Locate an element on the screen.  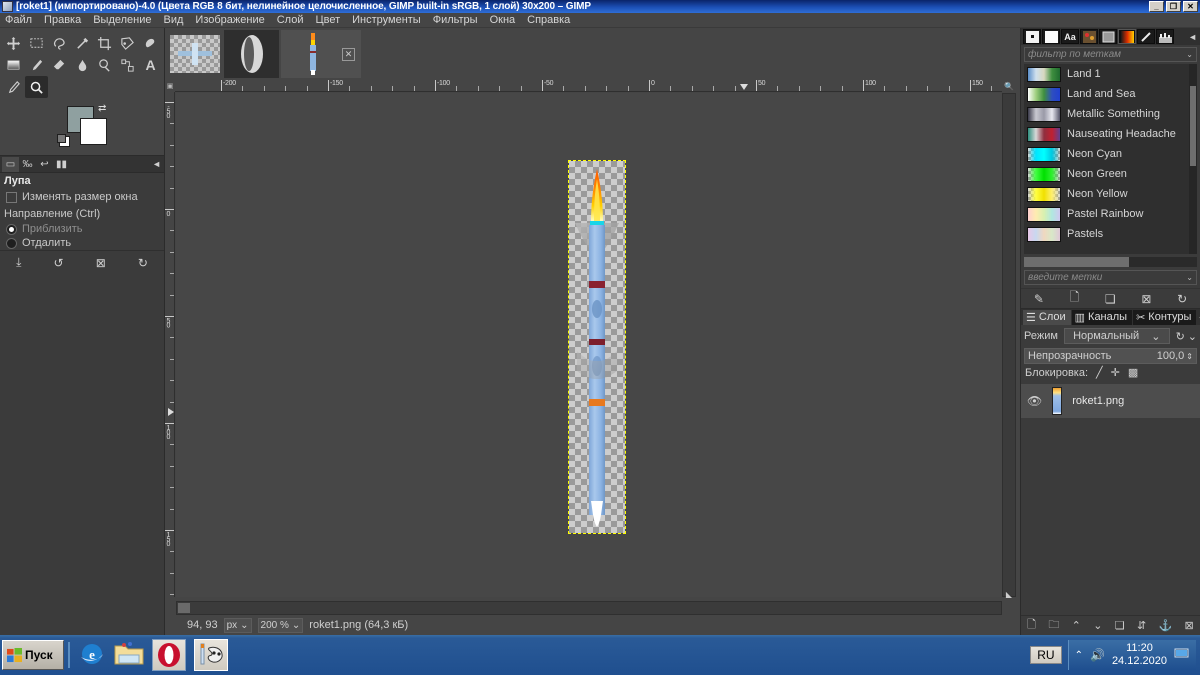
resize-window-checkbox is located at coordinates (11, 197).